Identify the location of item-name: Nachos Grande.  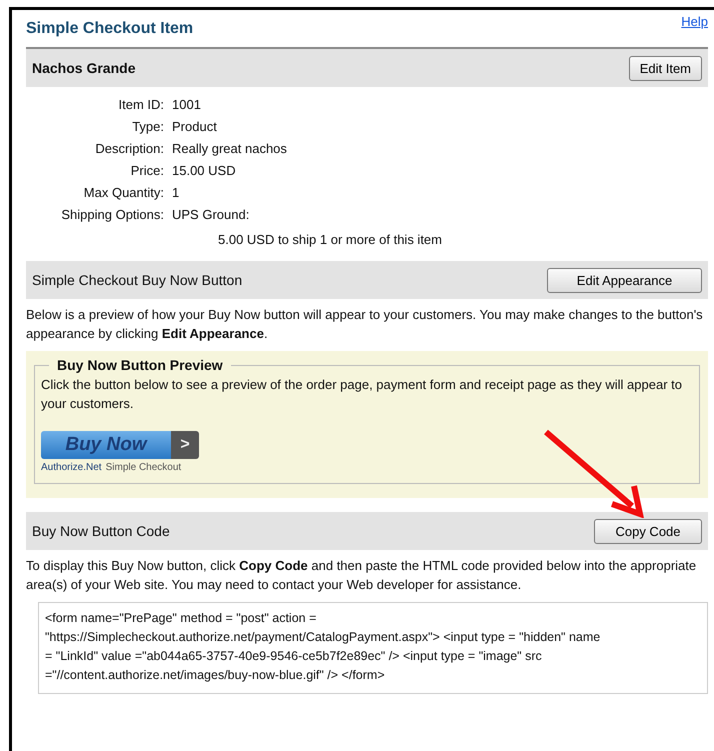
(84, 68).